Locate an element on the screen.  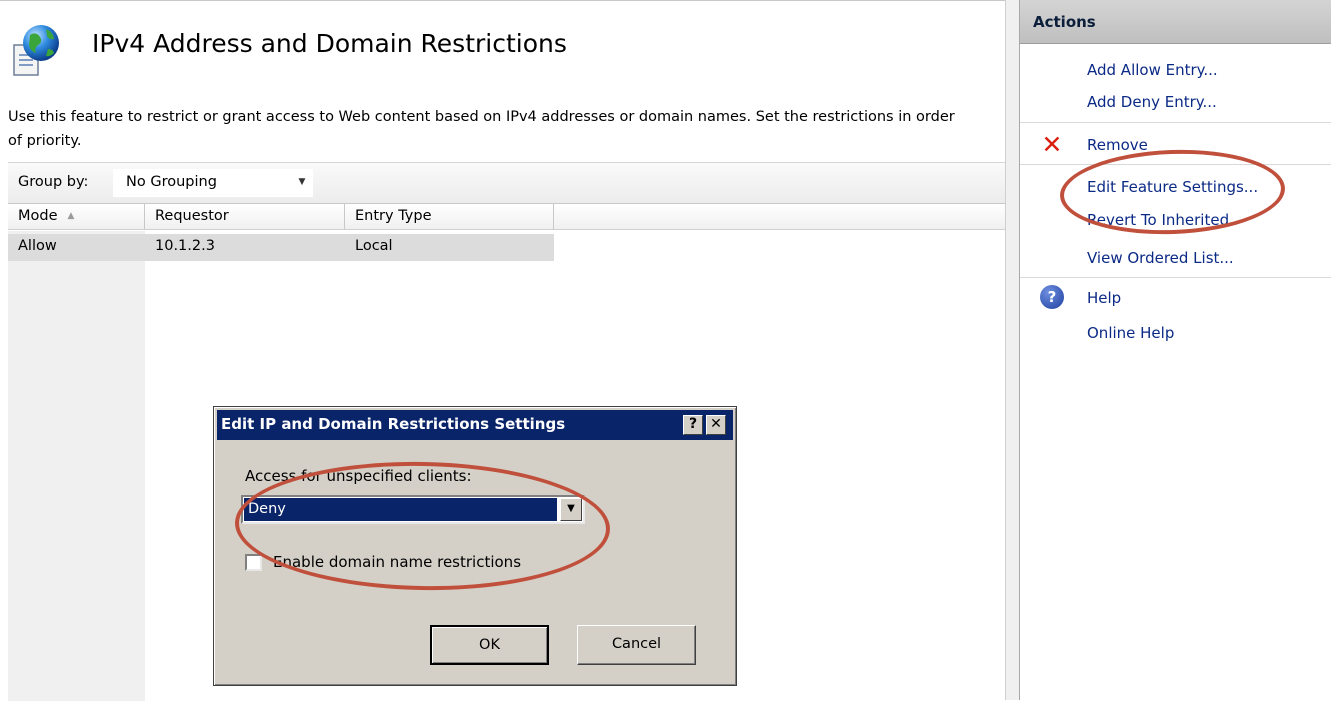
column-header-filler is located at coordinates (779, 217).